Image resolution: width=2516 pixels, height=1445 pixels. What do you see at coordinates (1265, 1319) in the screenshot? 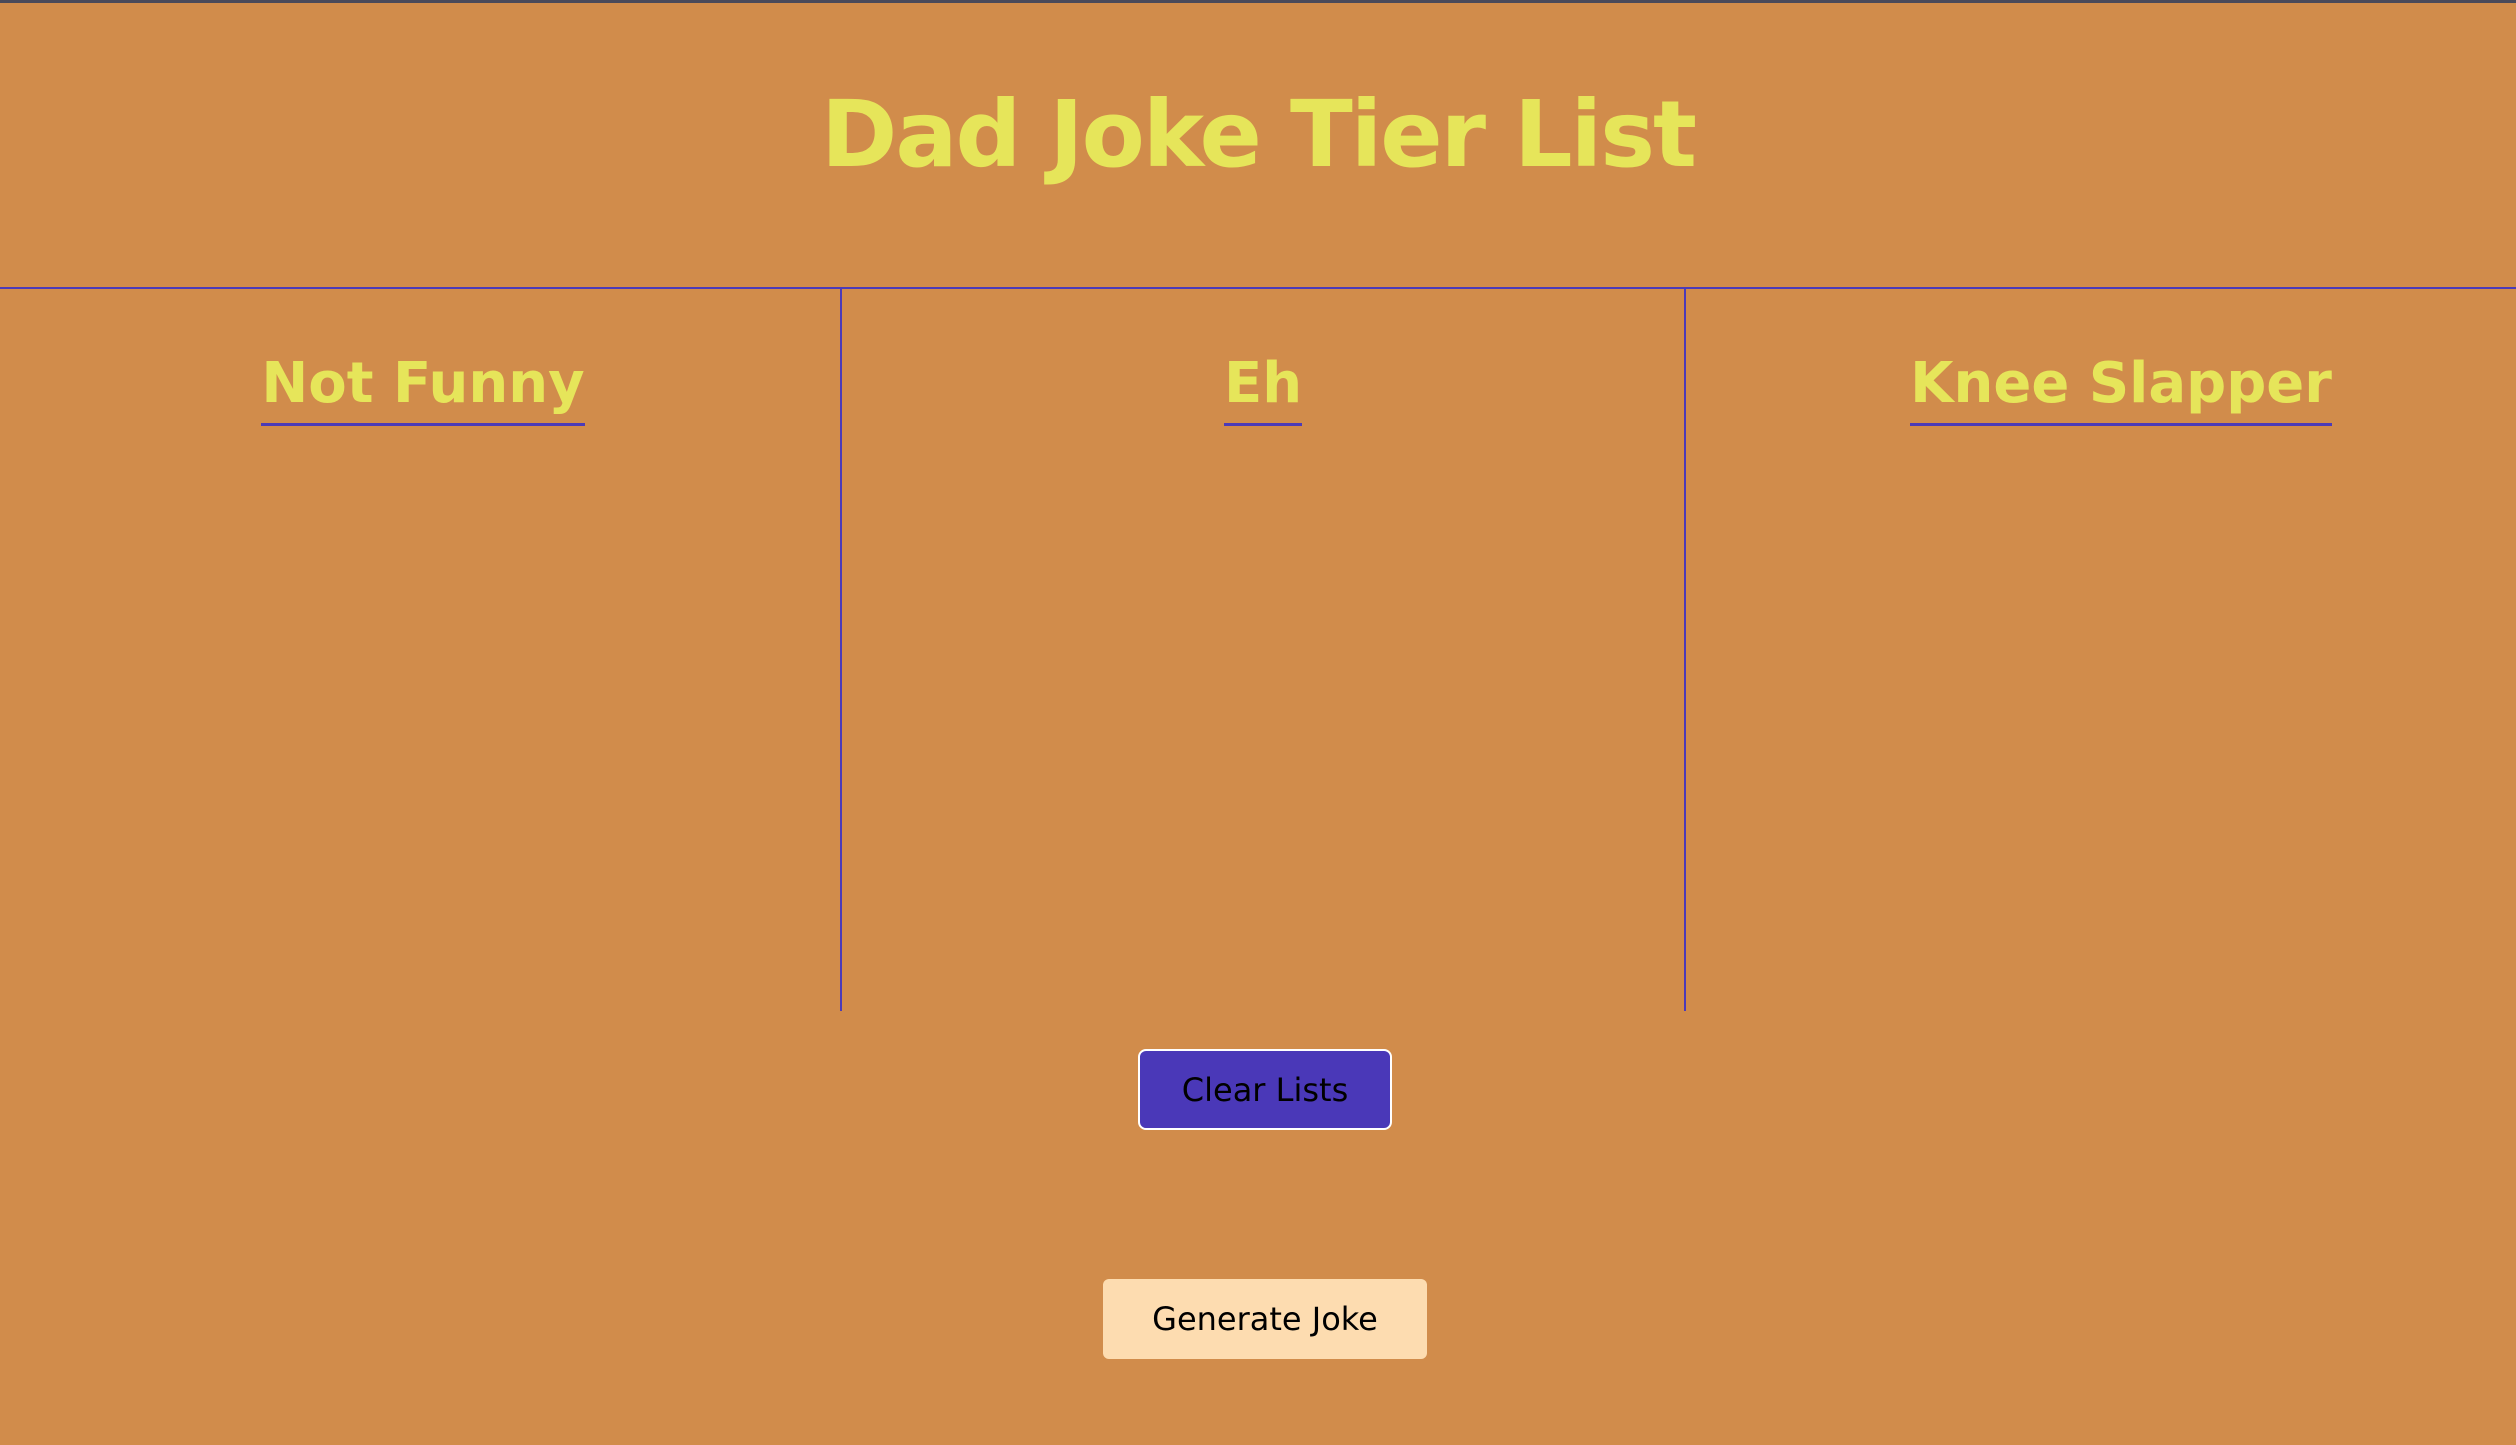
I see `generate-joke-button: Generate Joke` at bounding box center [1265, 1319].